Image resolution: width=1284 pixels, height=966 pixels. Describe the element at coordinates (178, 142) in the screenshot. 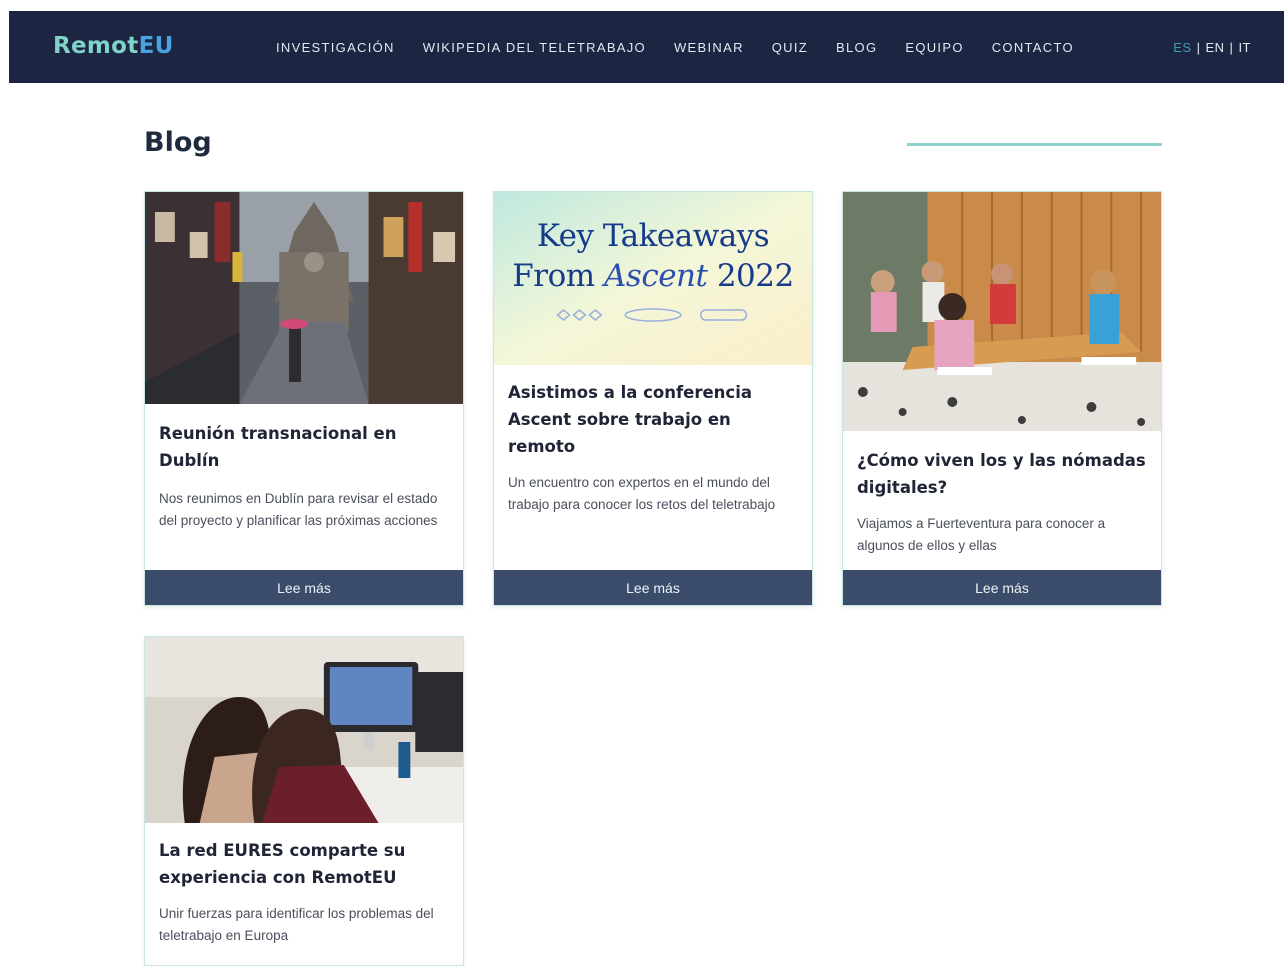

I see `page-title: Blog` at that location.